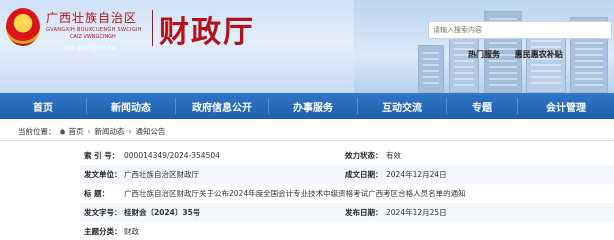  I want to click on home-icon, so click(62, 131).